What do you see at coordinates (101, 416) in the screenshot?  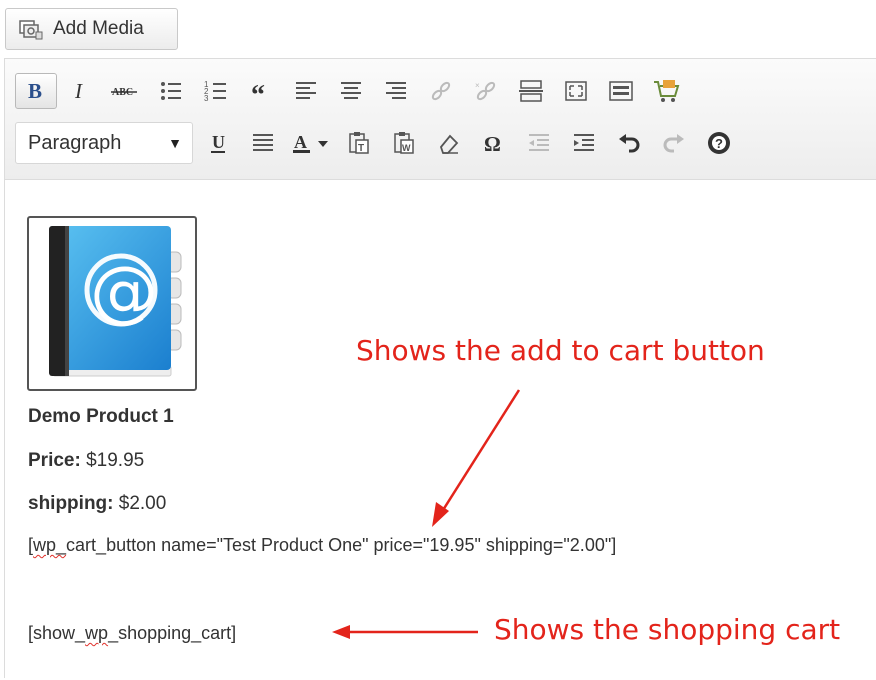 I see `product-title: Demo Product 1` at bounding box center [101, 416].